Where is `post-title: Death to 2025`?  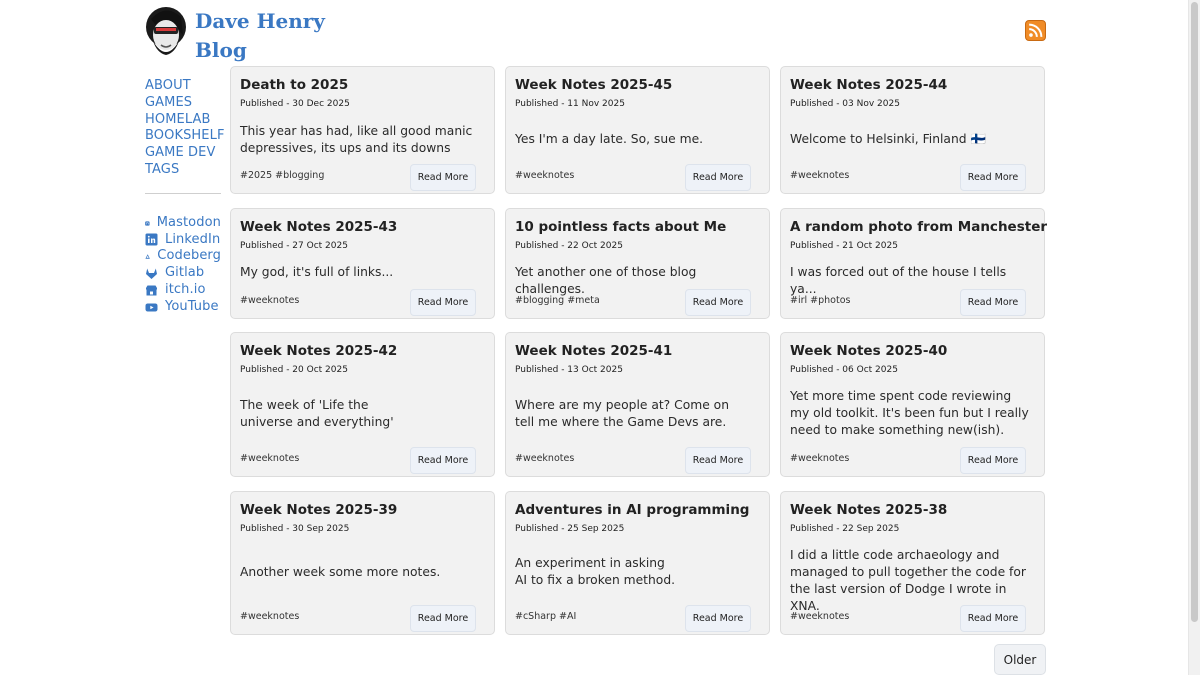
post-title: Death to 2025 is located at coordinates (294, 85).